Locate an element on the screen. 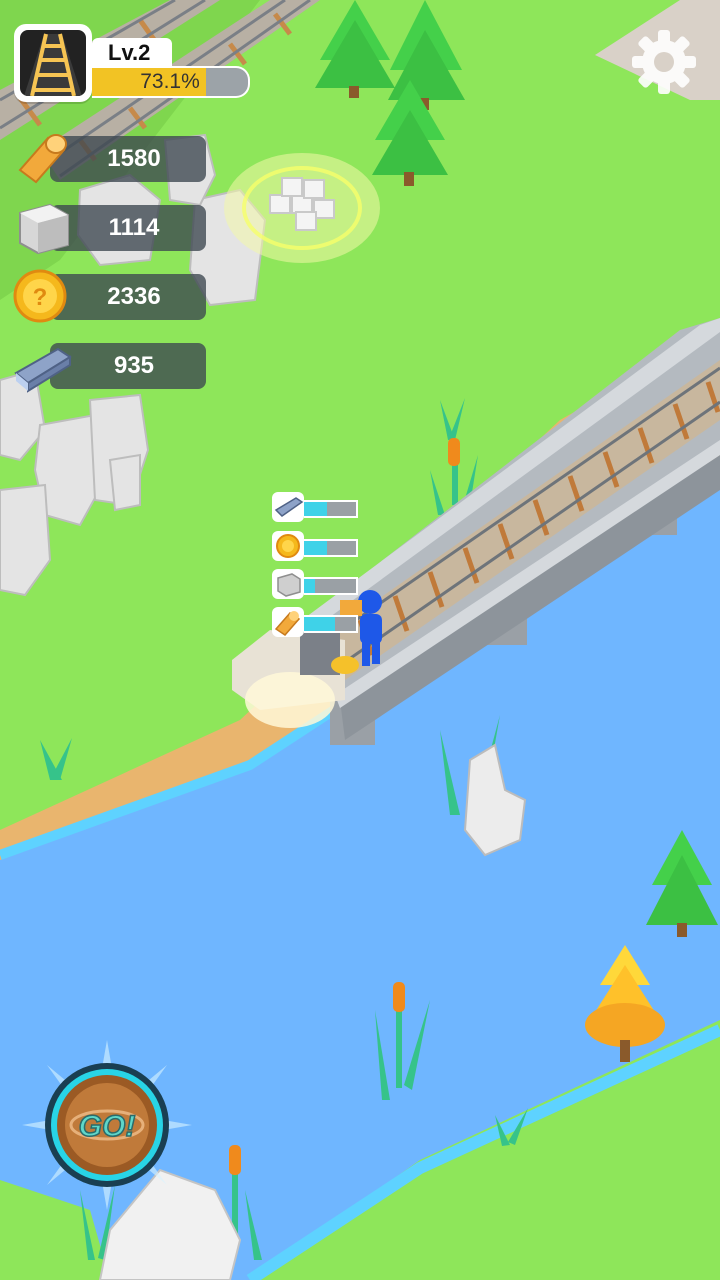 The width and height of the screenshot is (720, 1280). resource-value: 935 is located at coordinates (134, 365).